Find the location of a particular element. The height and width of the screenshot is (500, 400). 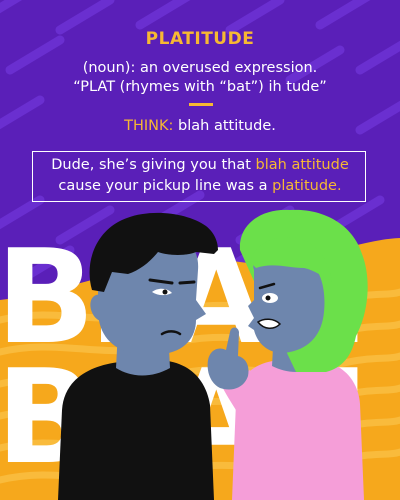

pronunciation-text: “PLAT (rhymes with “bat”) ih tude” is located at coordinates (200, 87).